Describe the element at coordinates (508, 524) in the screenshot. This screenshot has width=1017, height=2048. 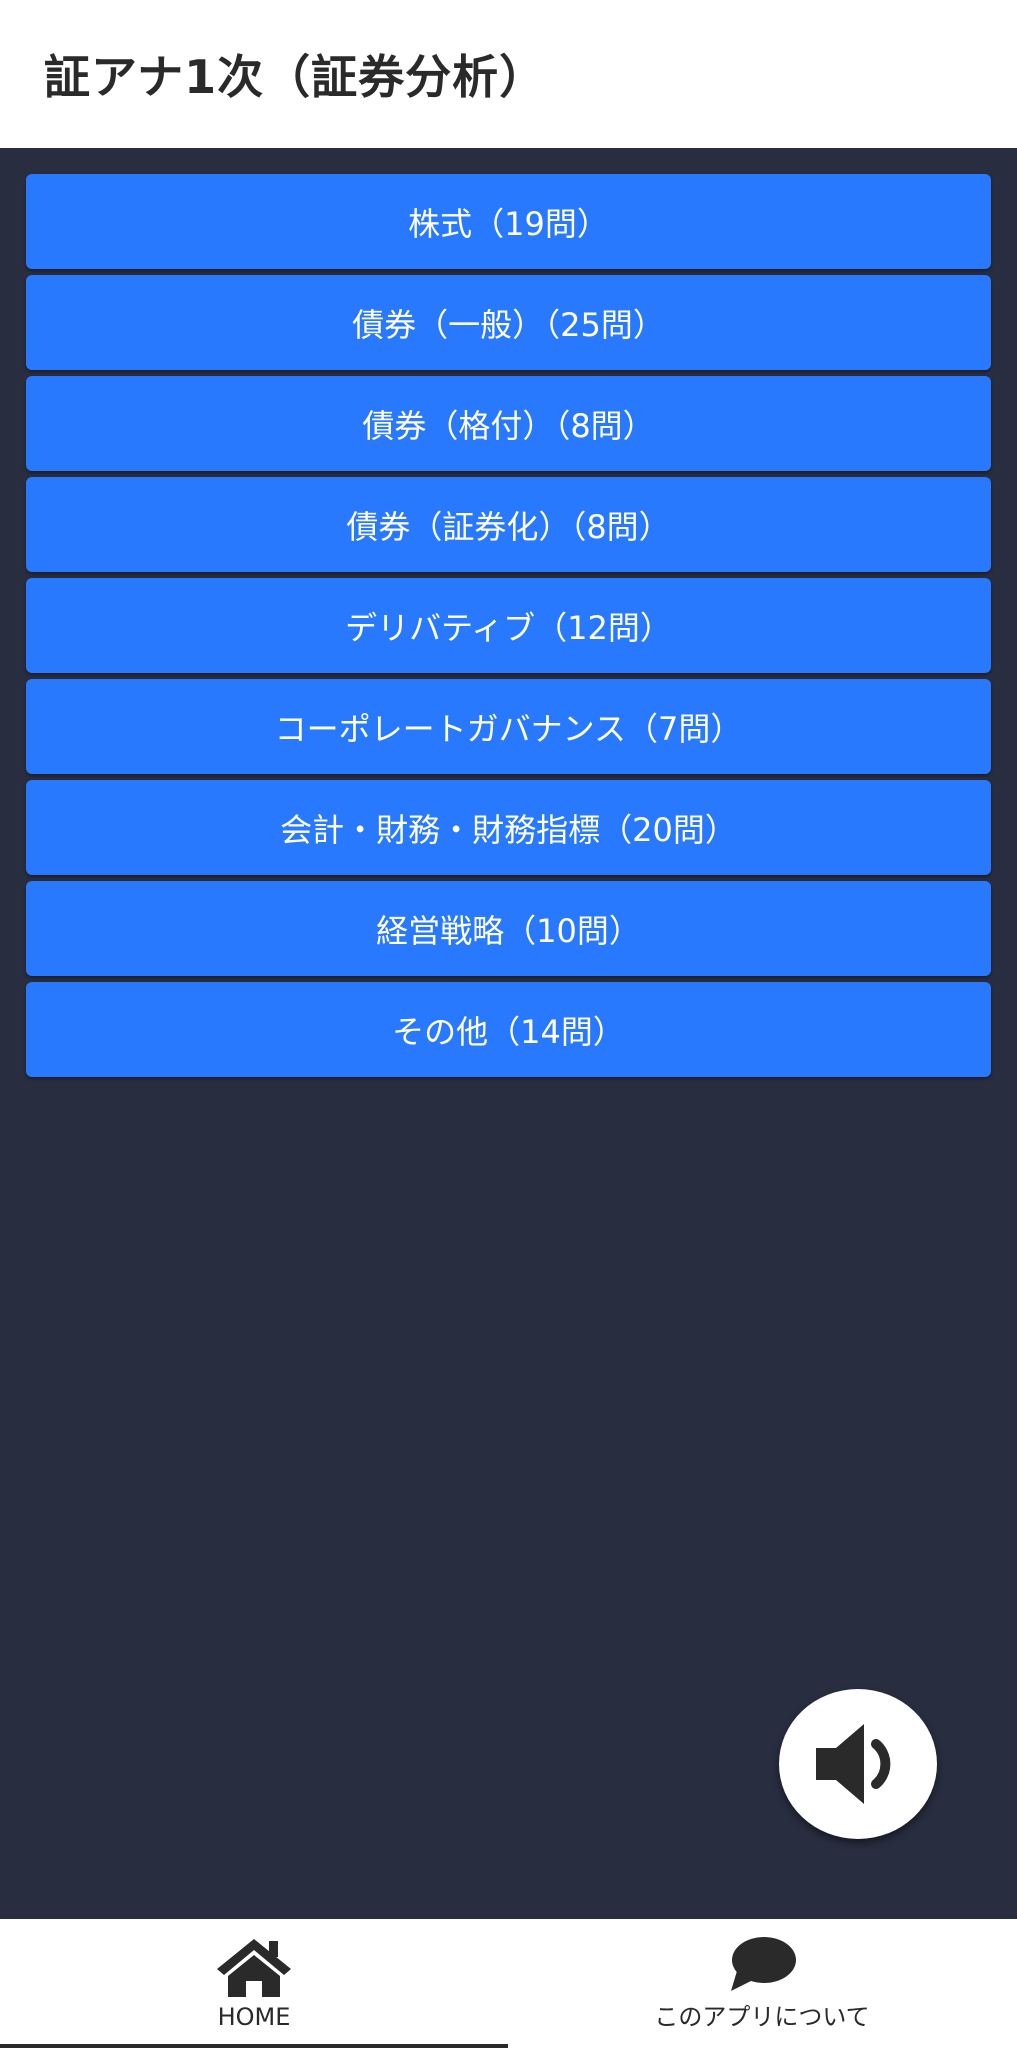
I see `category-button-bonds-securitization: 債券（証券化）（8問）` at that location.